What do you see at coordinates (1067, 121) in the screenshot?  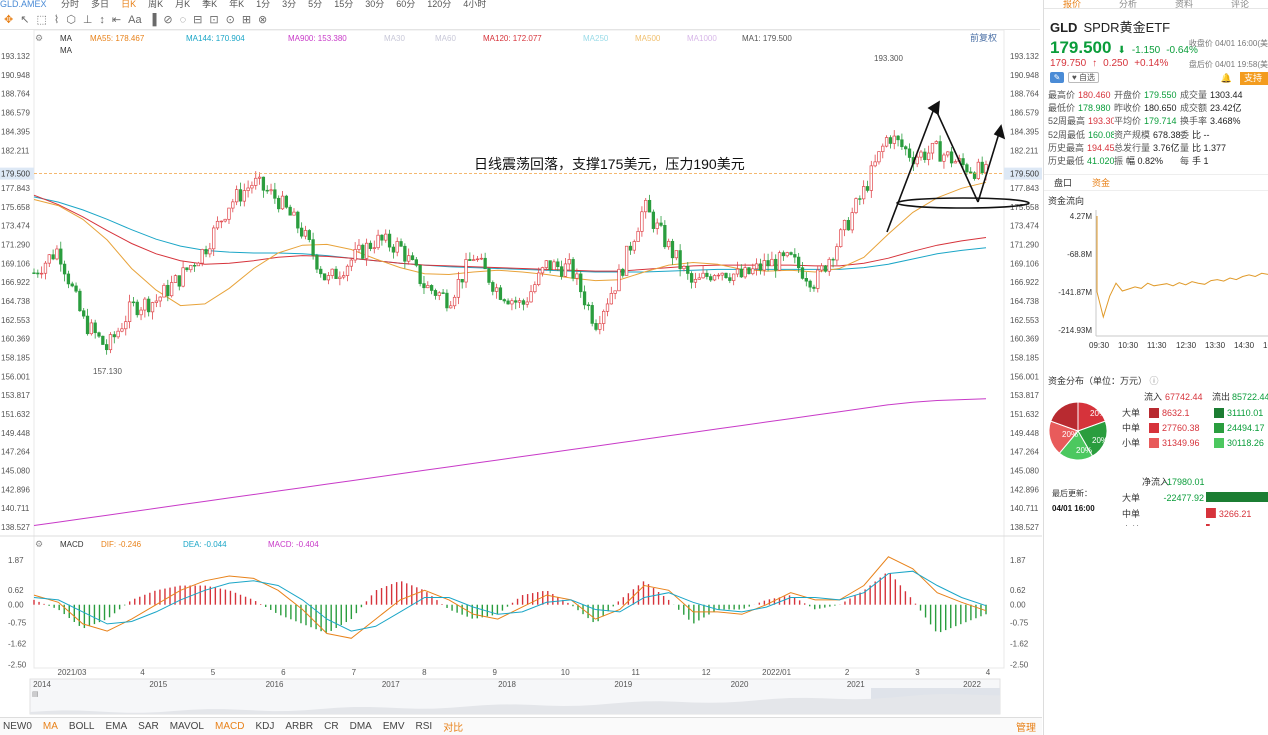 I see `stat-key: 52周最高` at bounding box center [1067, 121].